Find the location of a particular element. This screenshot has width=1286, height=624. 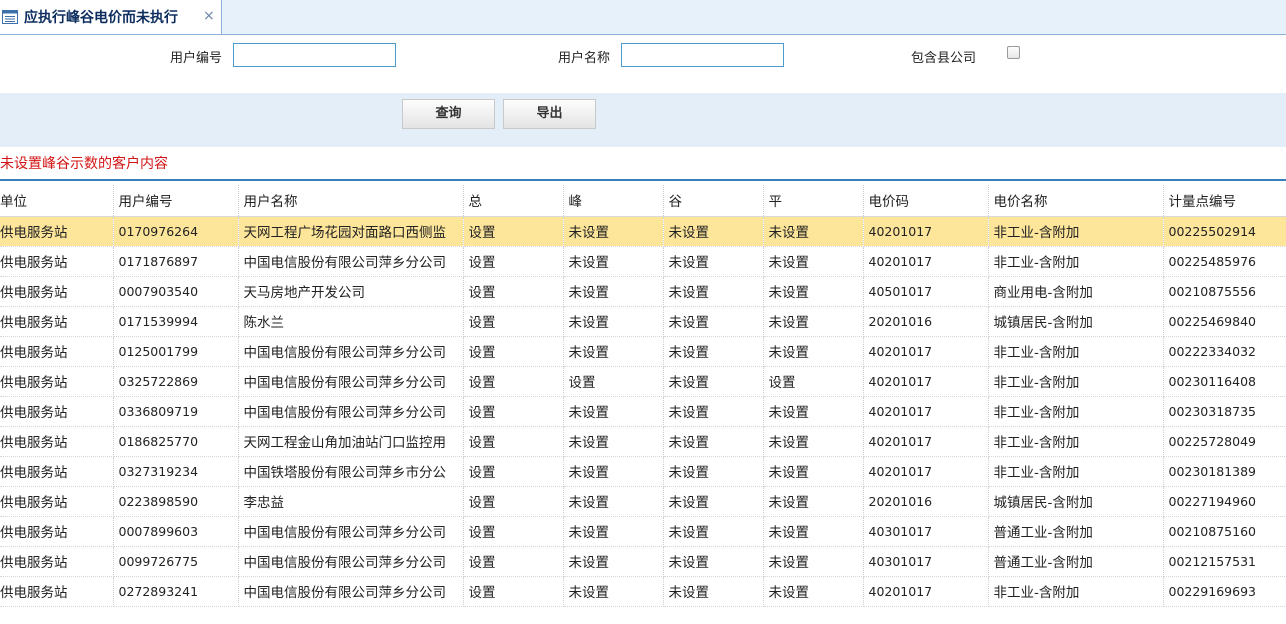

table-cell: 00210875160 is located at coordinates (1224, 531).